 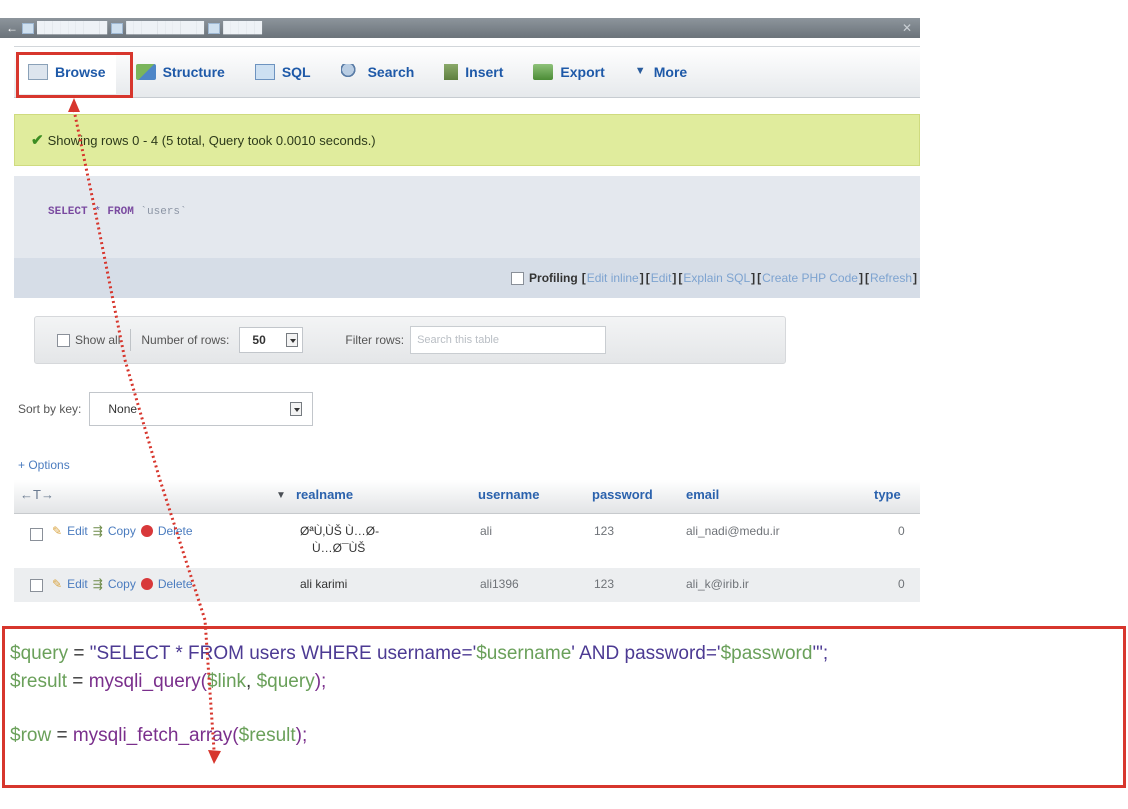 I want to click on column-header-type: type, so click(x=887, y=494).